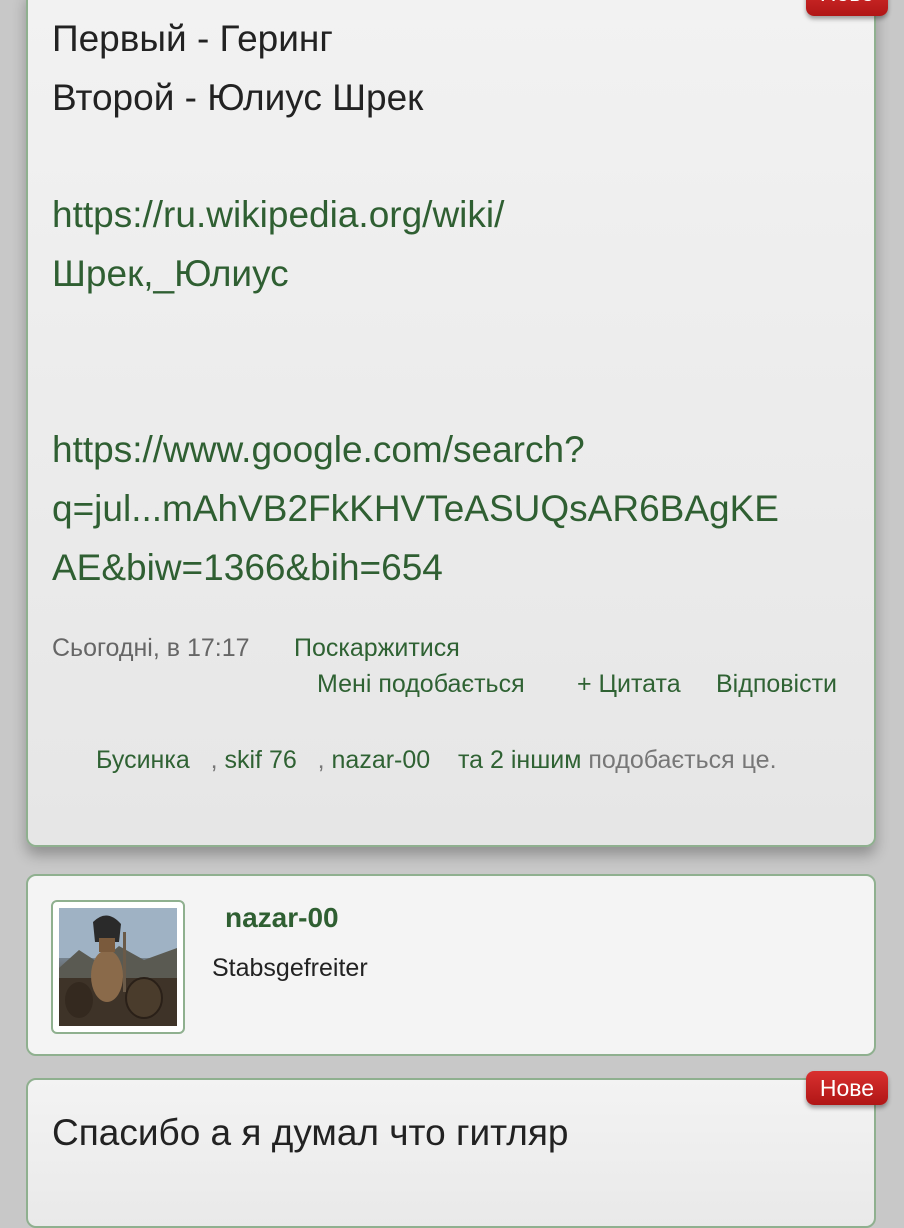 This screenshot has width=904, height=1228. I want to click on user-rank: Stabsgefreiter, so click(290, 968).